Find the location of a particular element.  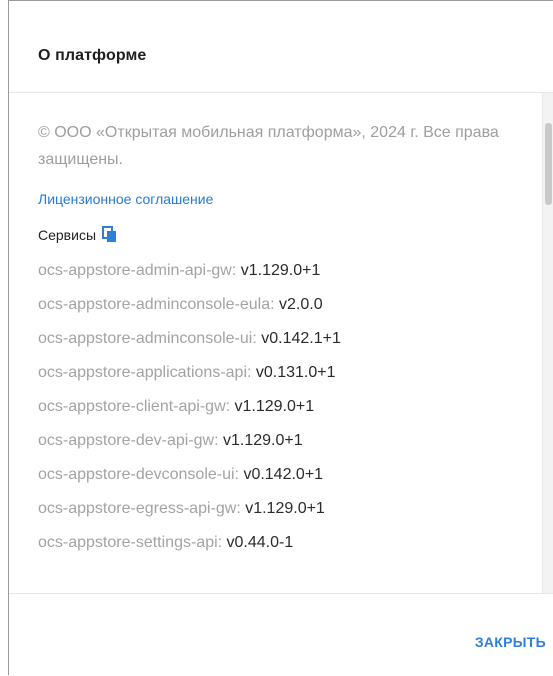

service-version: v2.0.0 is located at coordinates (301, 304).